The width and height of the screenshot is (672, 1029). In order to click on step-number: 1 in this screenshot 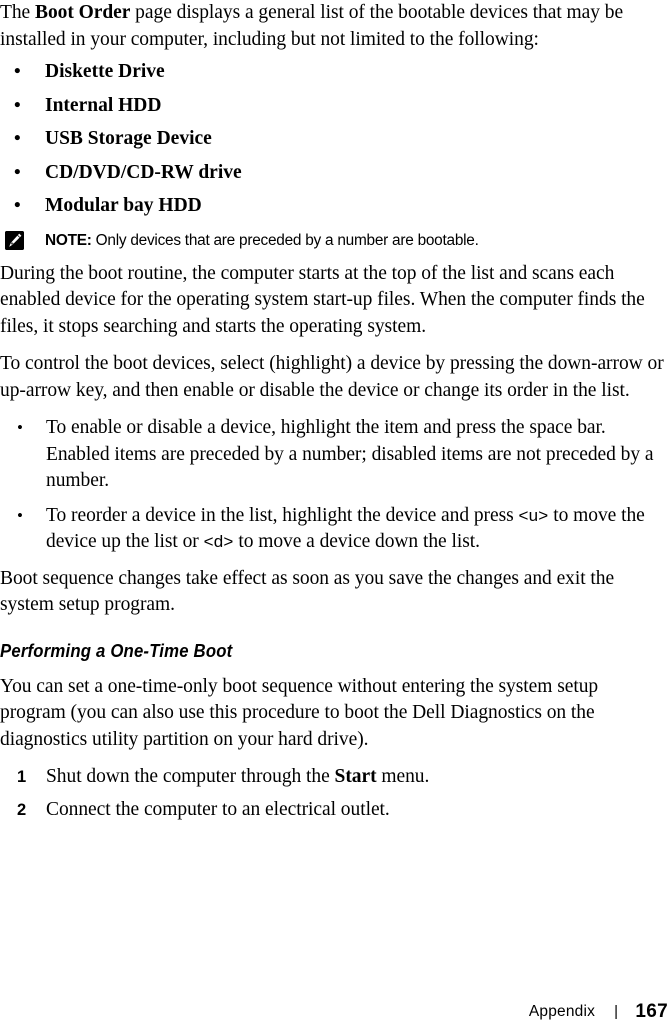, I will do `click(22, 777)`.